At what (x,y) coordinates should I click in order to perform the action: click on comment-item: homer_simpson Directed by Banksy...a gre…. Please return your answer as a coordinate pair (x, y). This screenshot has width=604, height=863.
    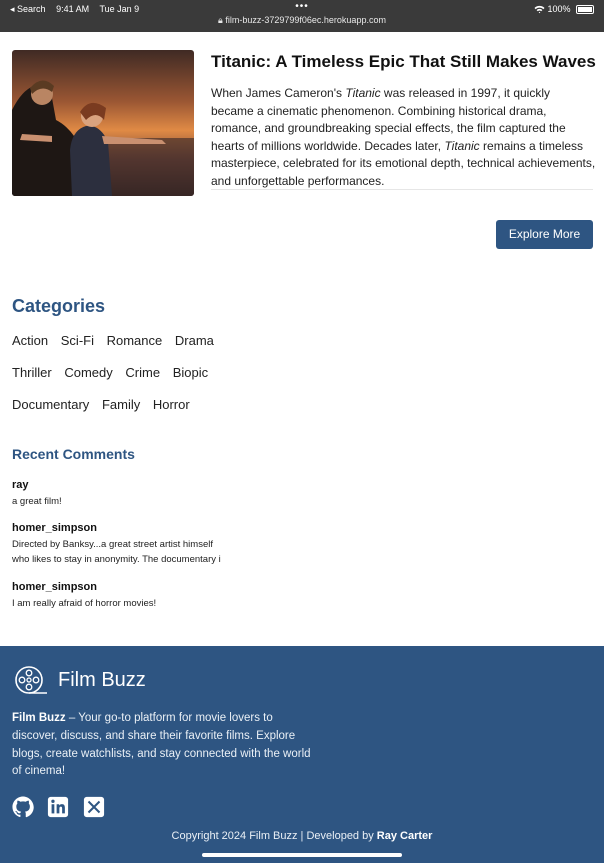
    Looking at the image, I should click on (142, 544).